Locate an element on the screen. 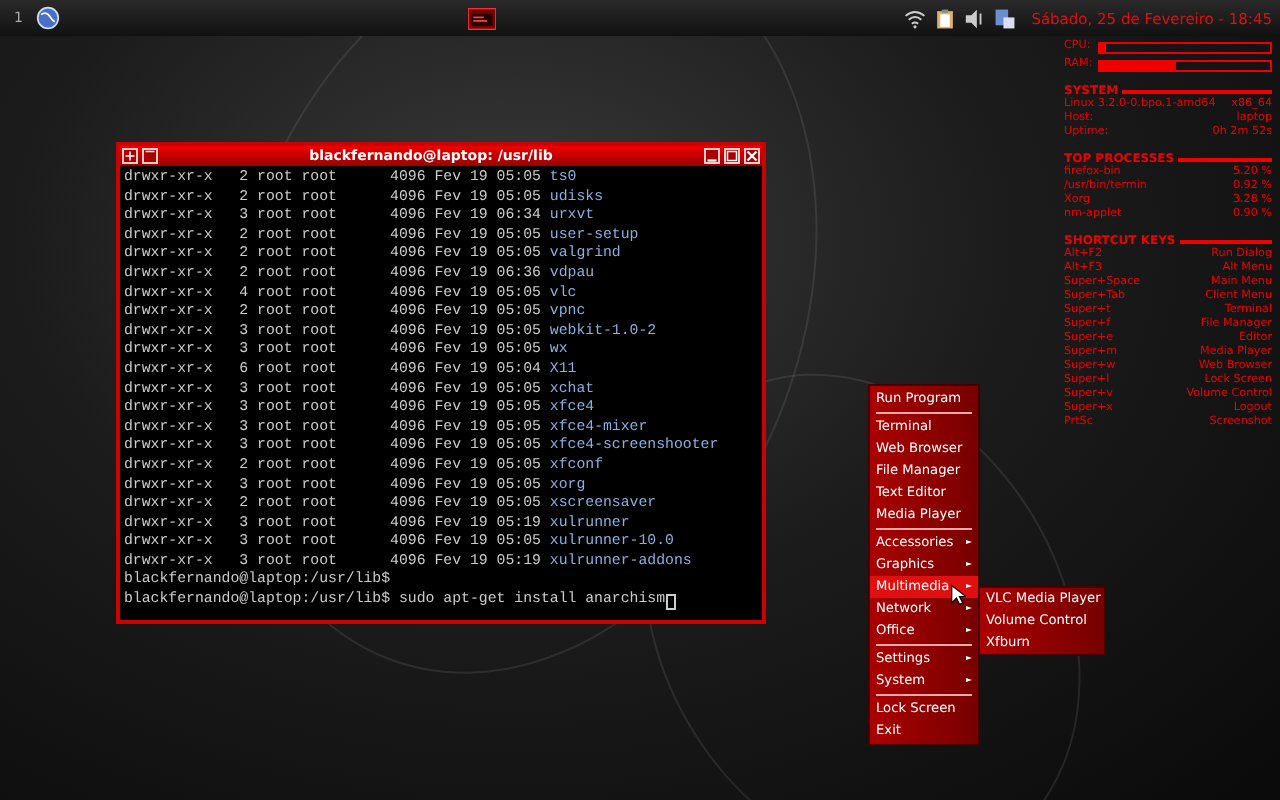 The image size is (1280, 800). close-button is located at coordinates (752, 156).